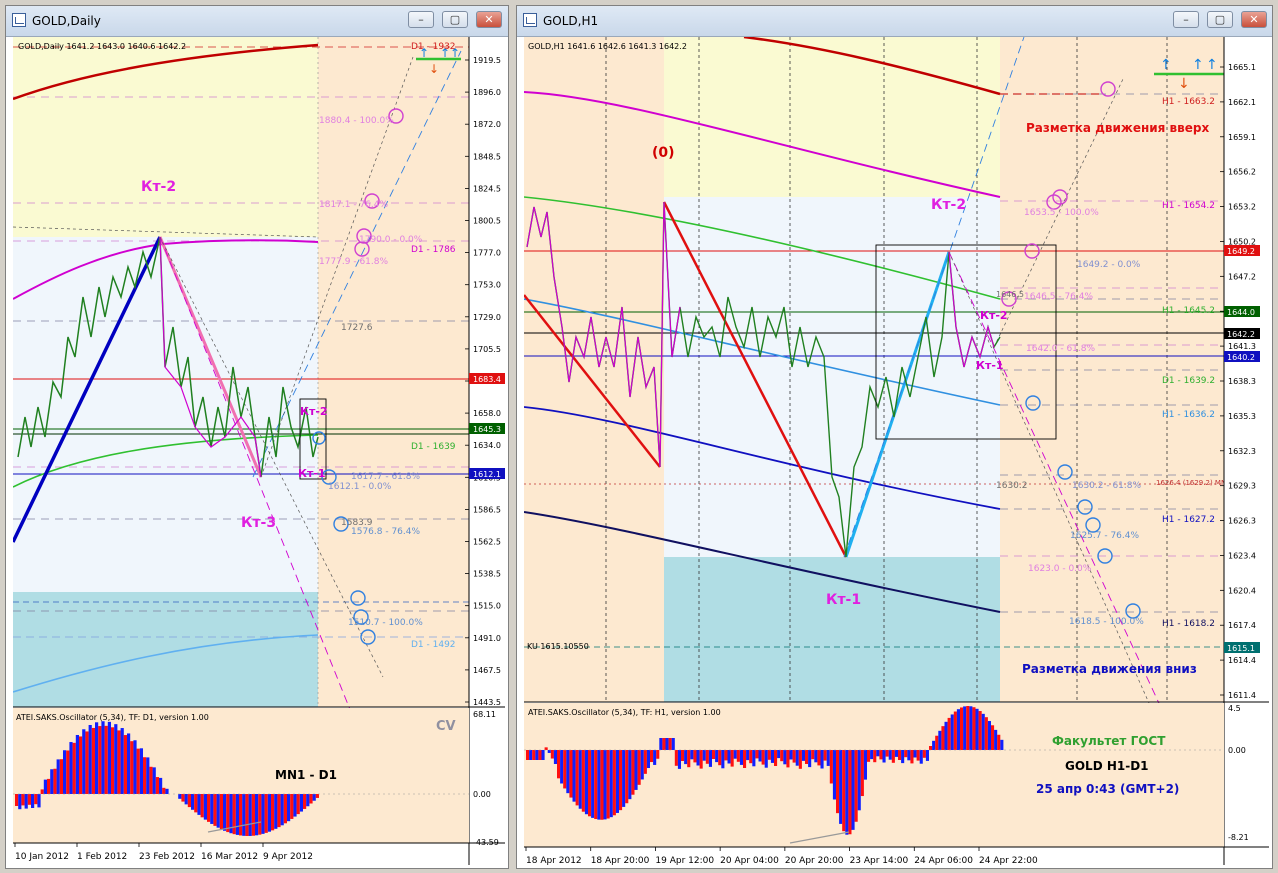  What do you see at coordinates (487, 413) in the screenshot?
I see `price-tick-label: 1658.0` at bounding box center [487, 413].